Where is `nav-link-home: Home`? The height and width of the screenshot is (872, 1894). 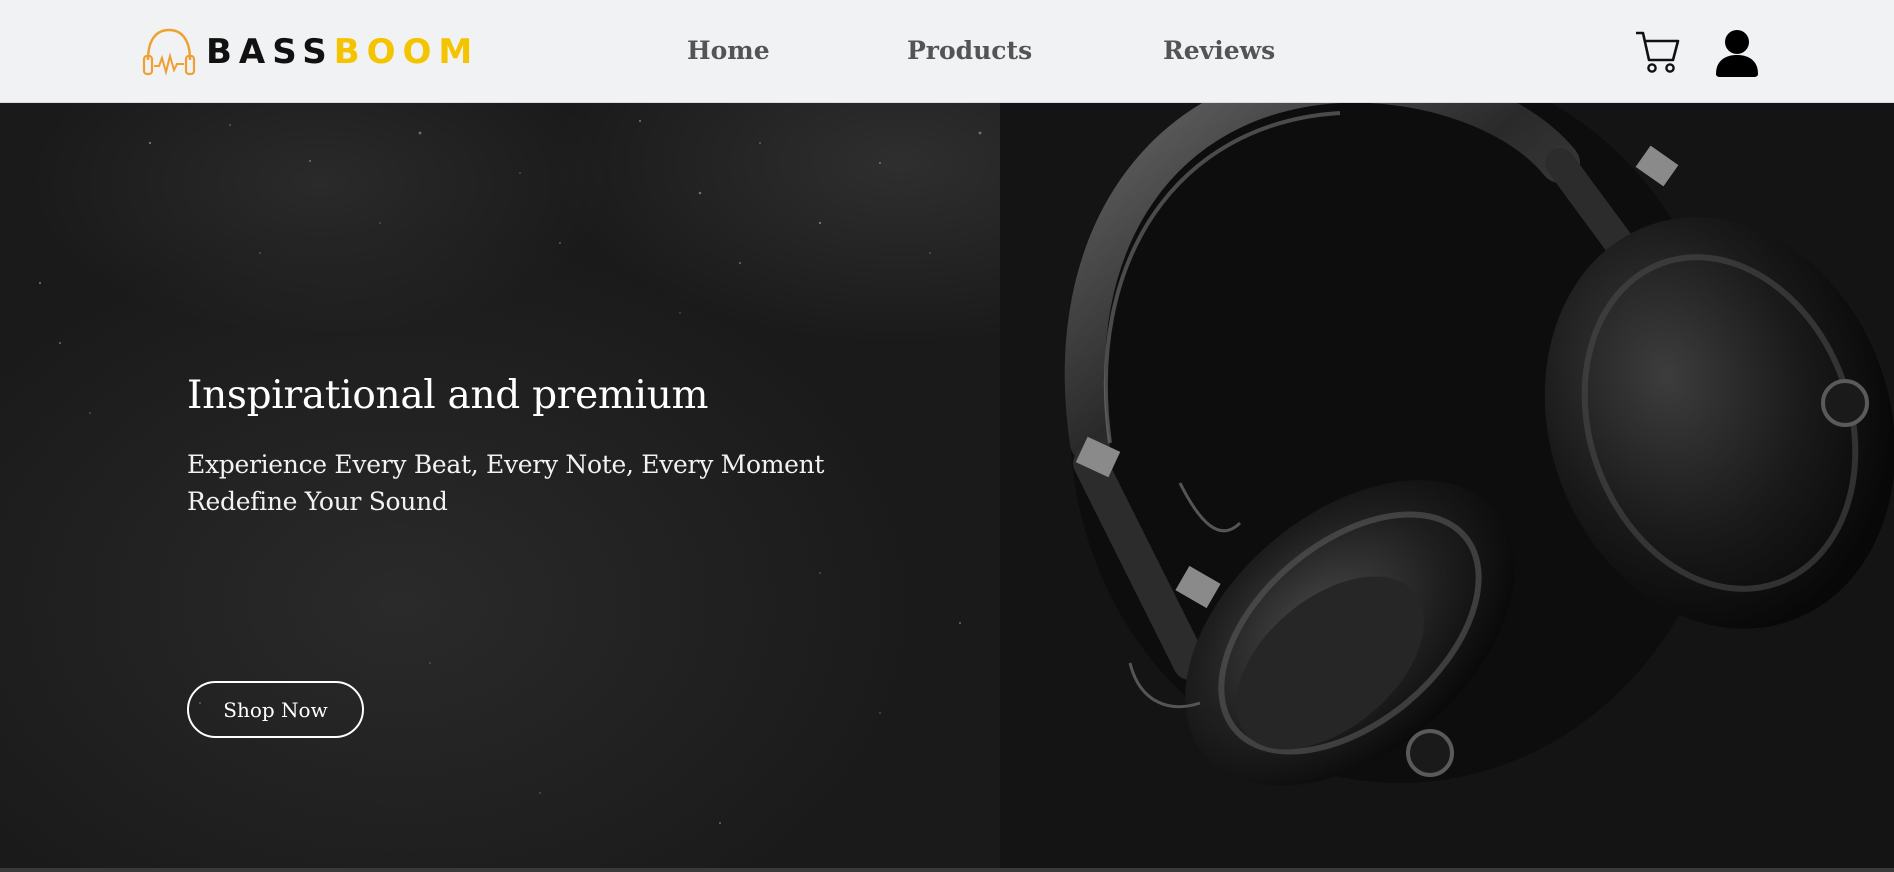 nav-link-home: Home is located at coordinates (728, 50).